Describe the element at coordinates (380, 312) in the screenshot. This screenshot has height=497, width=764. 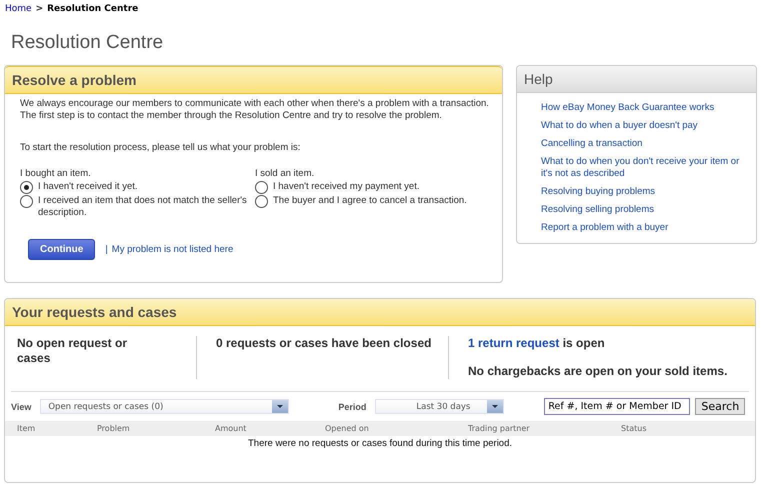
I see `panel-header: Your requests and cases` at that location.